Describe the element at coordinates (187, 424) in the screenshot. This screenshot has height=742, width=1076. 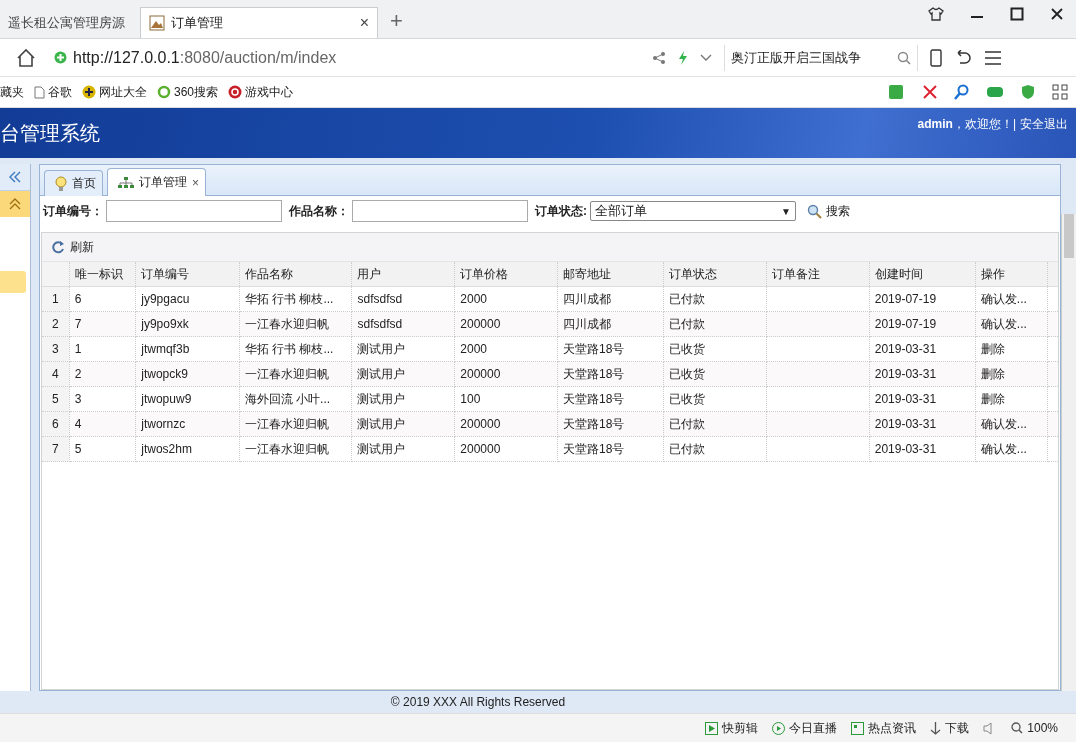
I see `table-cell: jtwornzc` at that location.